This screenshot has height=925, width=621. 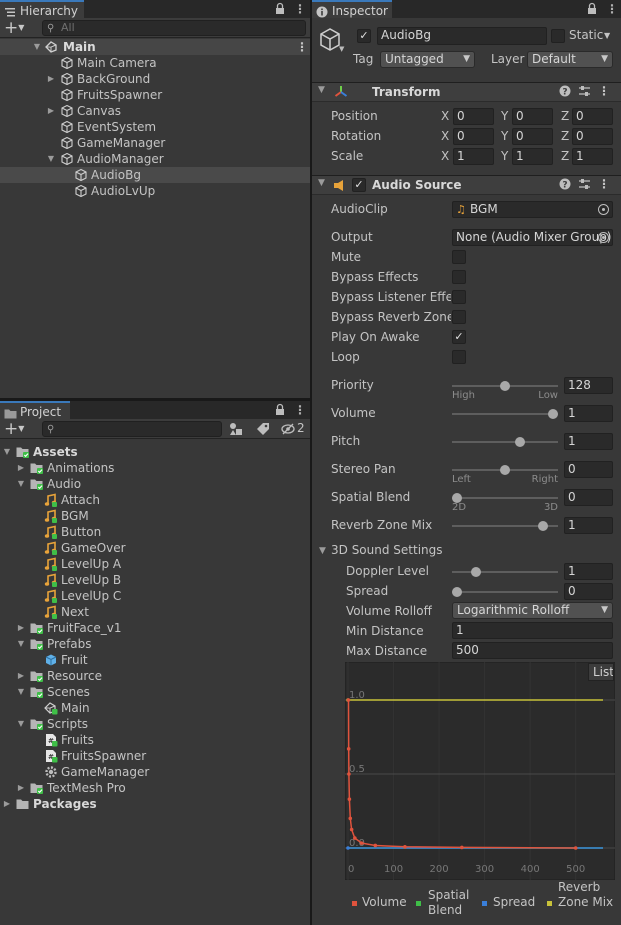 I want to click on max-distance-field: 500, so click(x=532, y=650).